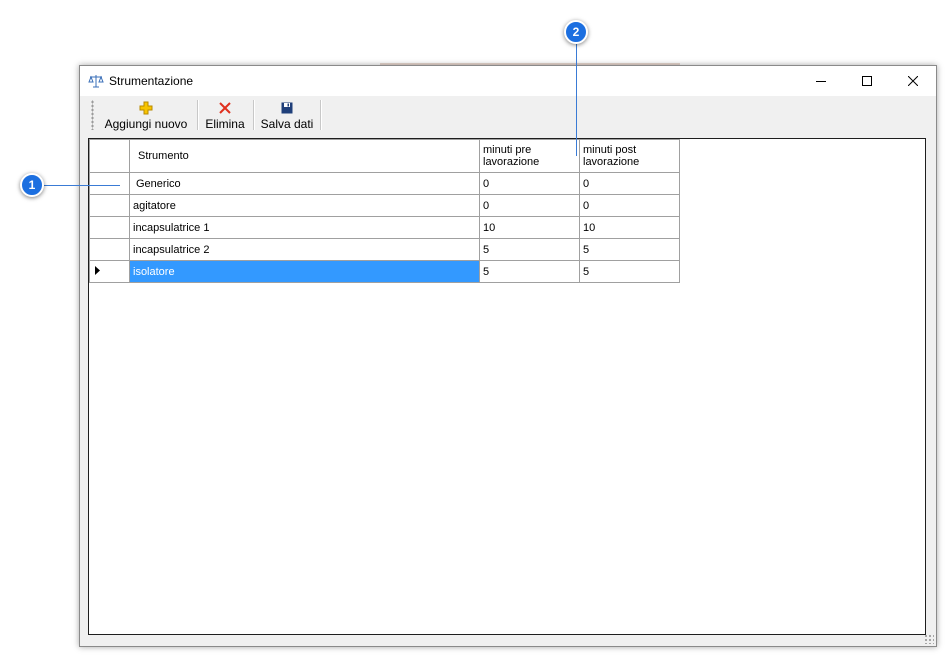  I want to click on close-button, so click(913, 81).